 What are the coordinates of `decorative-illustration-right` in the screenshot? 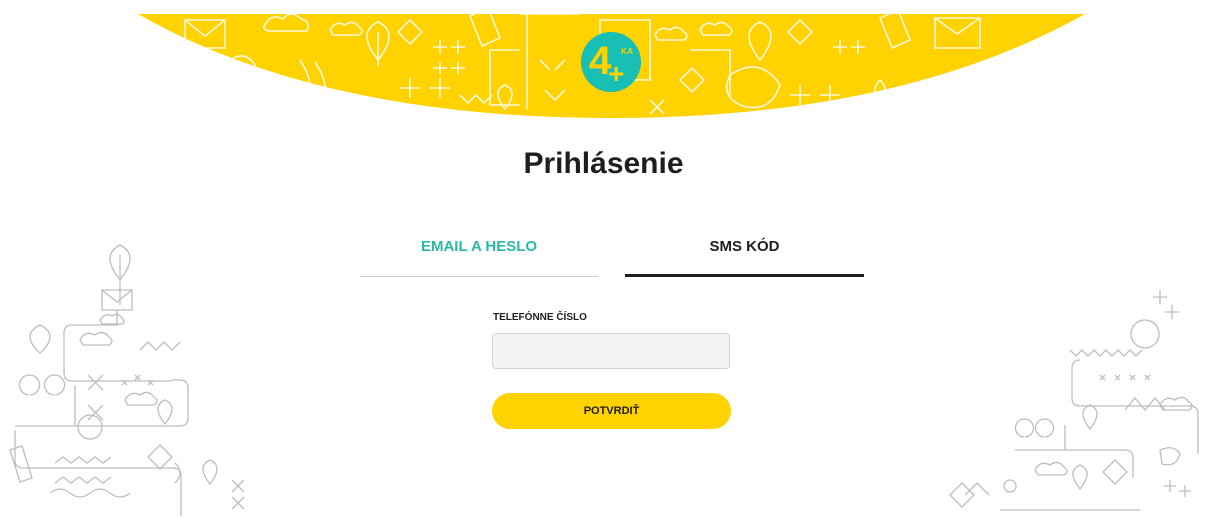 It's located at (1074, 400).